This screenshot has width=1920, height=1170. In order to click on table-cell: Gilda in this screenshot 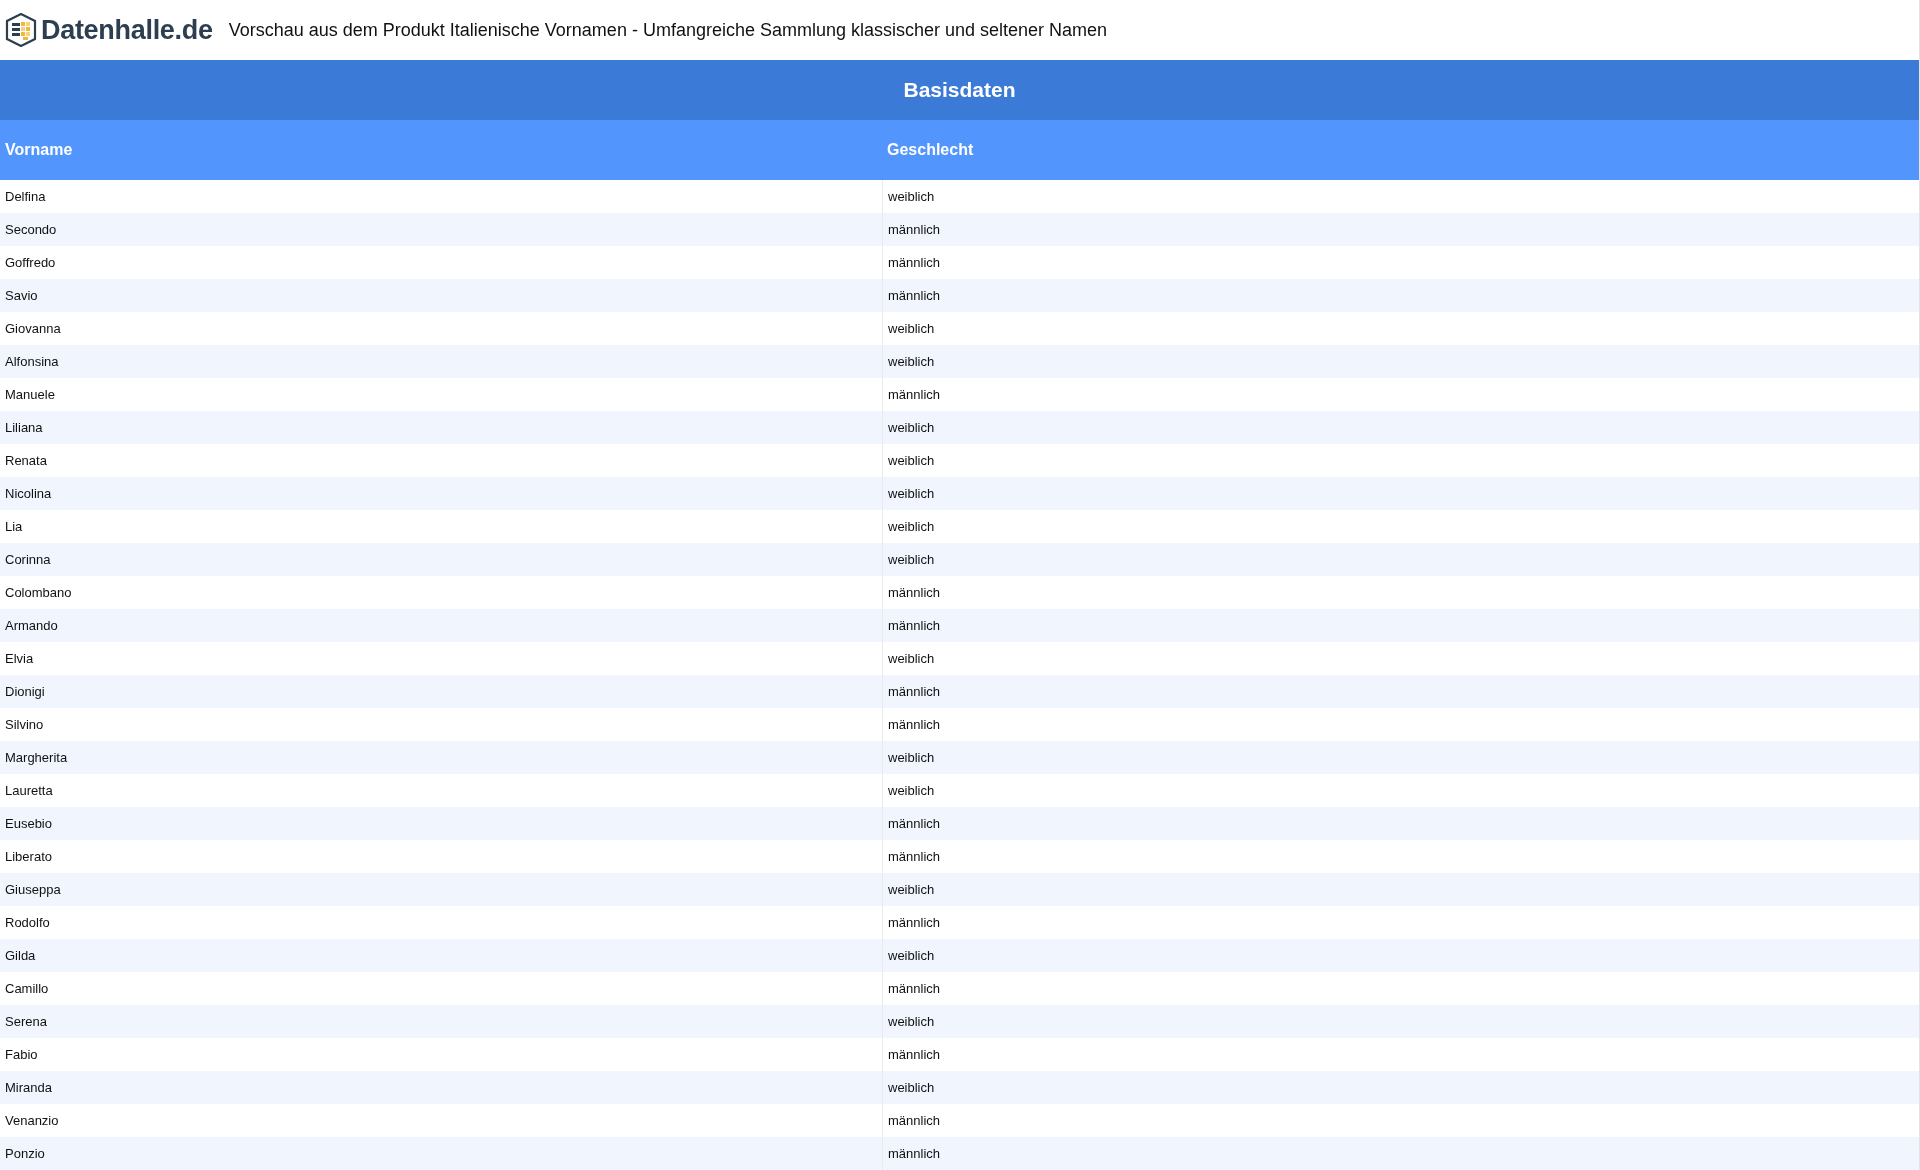, I will do `click(441, 955)`.